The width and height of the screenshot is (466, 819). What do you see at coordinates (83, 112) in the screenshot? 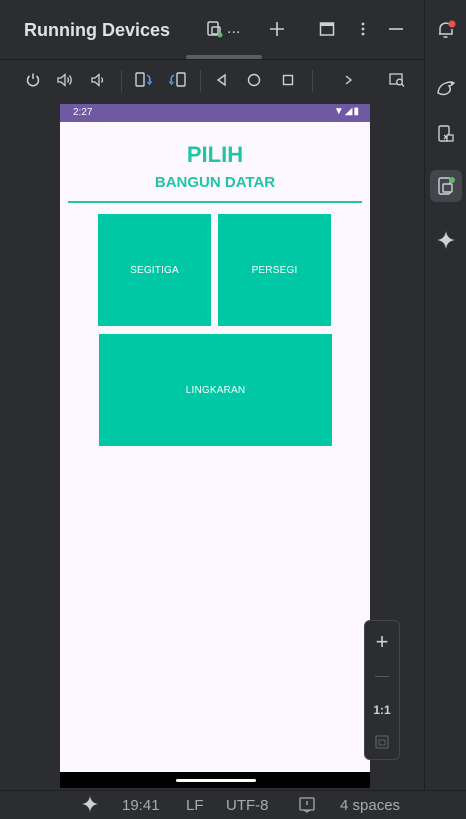
I see `status-time: 2:27` at bounding box center [83, 112].